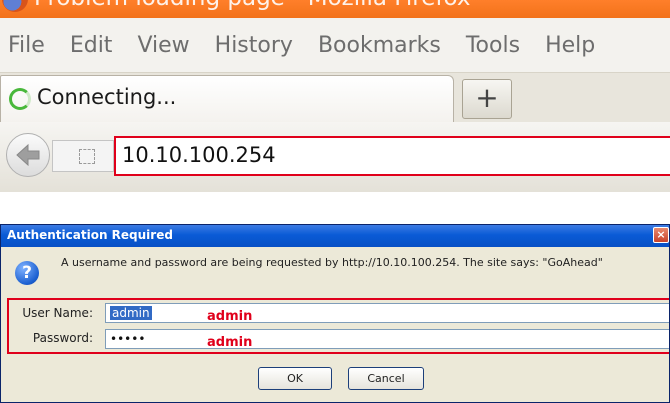 The height and width of the screenshot is (403, 670). I want to click on address-bar-url: 10.10.100.254, so click(199, 155).